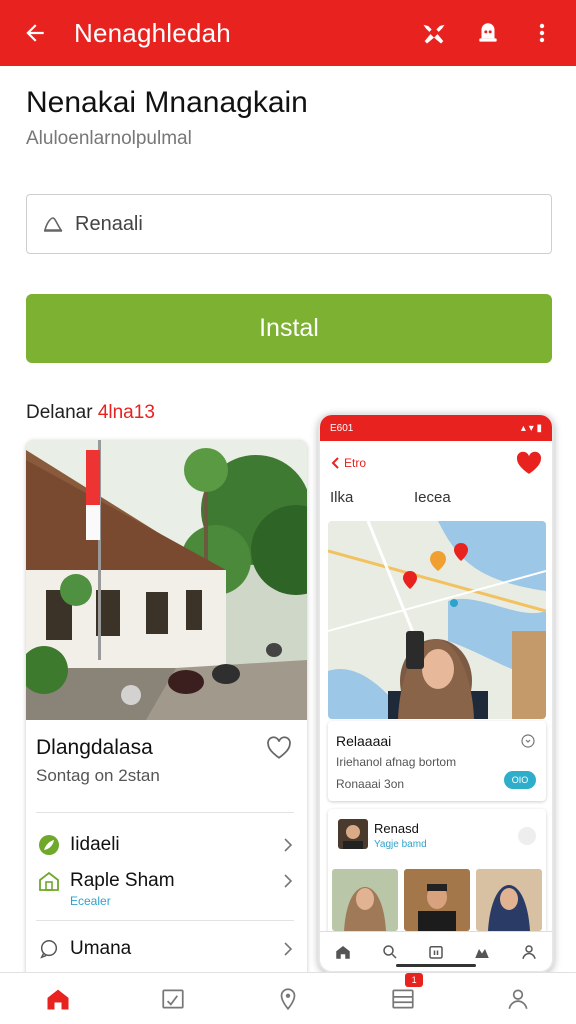 Image resolution: width=576 pixels, height=1024 pixels. What do you see at coordinates (542, 33) in the screenshot?
I see `more-vert-icon` at bounding box center [542, 33].